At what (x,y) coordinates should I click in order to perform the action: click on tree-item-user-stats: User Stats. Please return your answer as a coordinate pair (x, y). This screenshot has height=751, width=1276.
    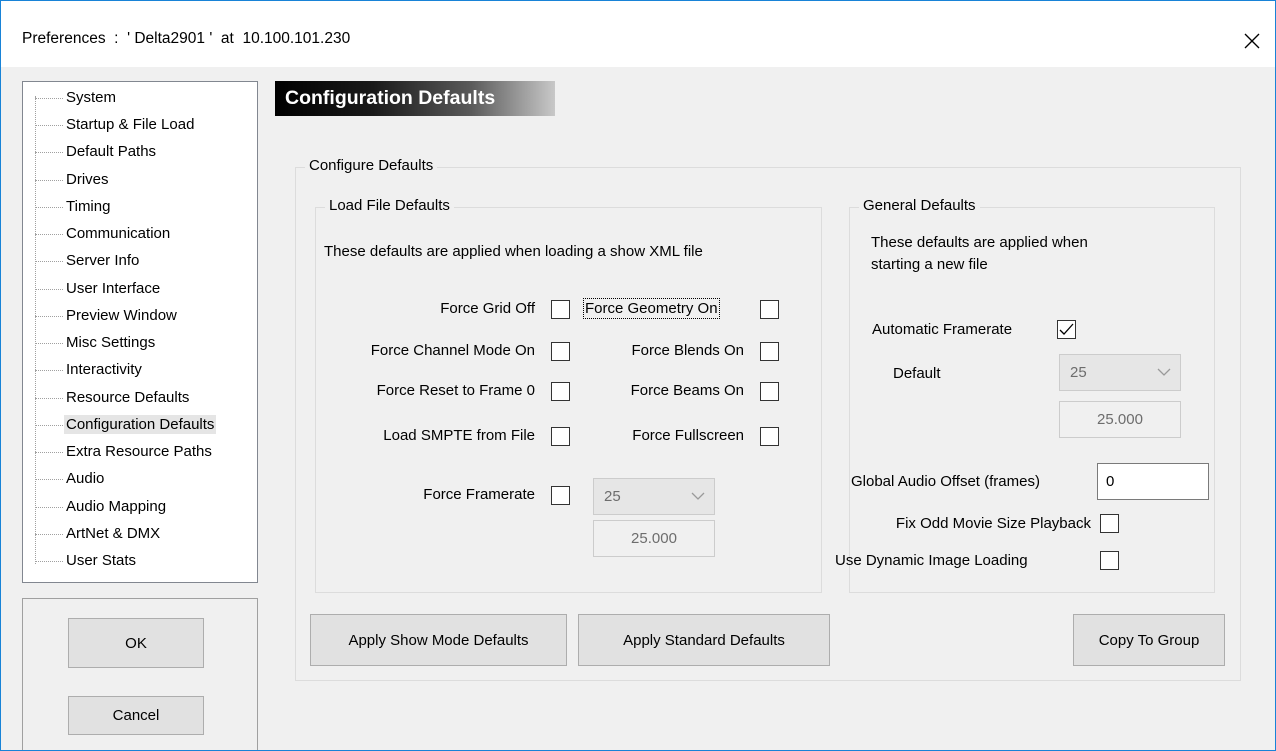
    Looking at the image, I should click on (140, 561).